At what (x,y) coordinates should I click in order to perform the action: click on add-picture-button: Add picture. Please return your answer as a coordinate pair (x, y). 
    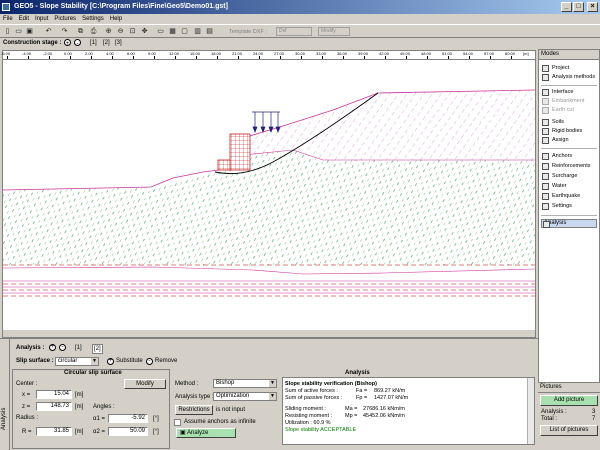
    Looking at the image, I should click on (569, 400).